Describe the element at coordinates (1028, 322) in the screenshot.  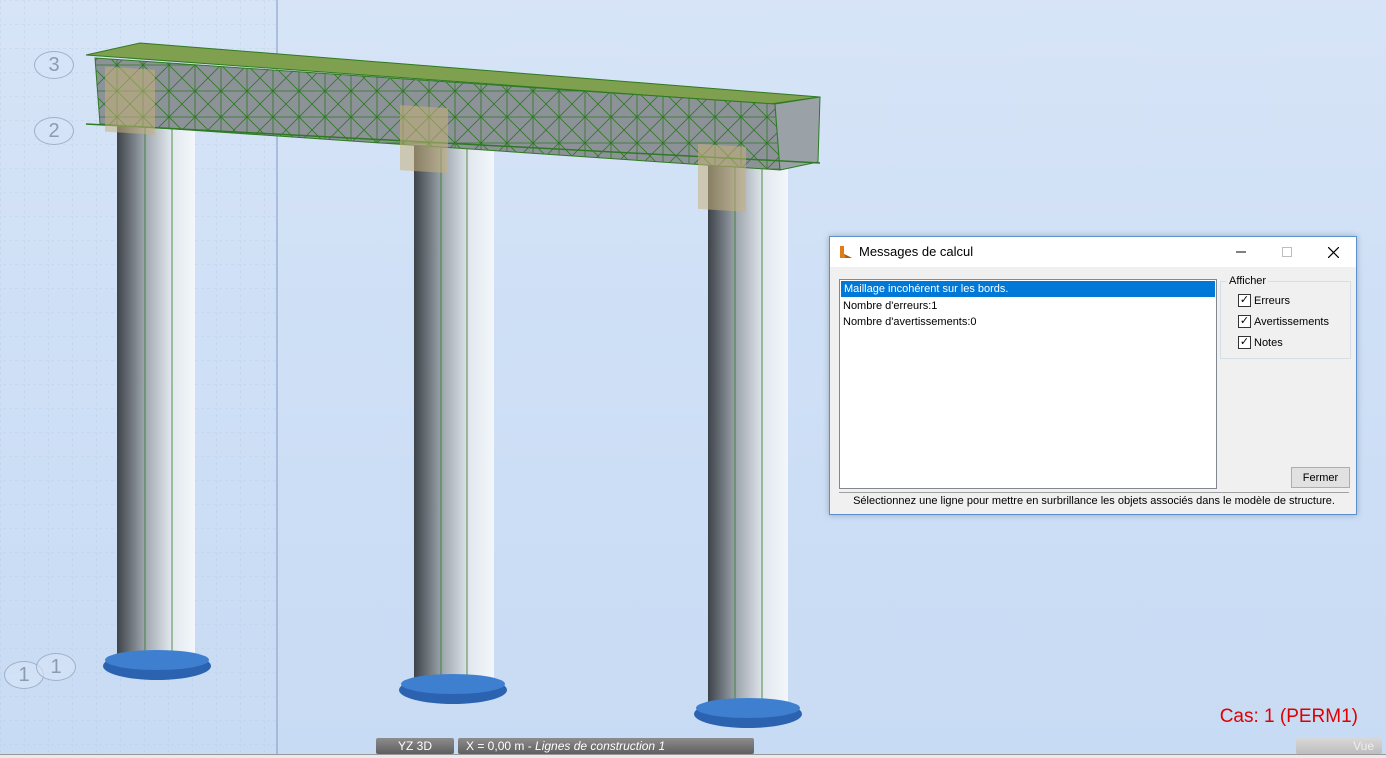
I see `message-row: Nombre d'avertissements:0` at that location.